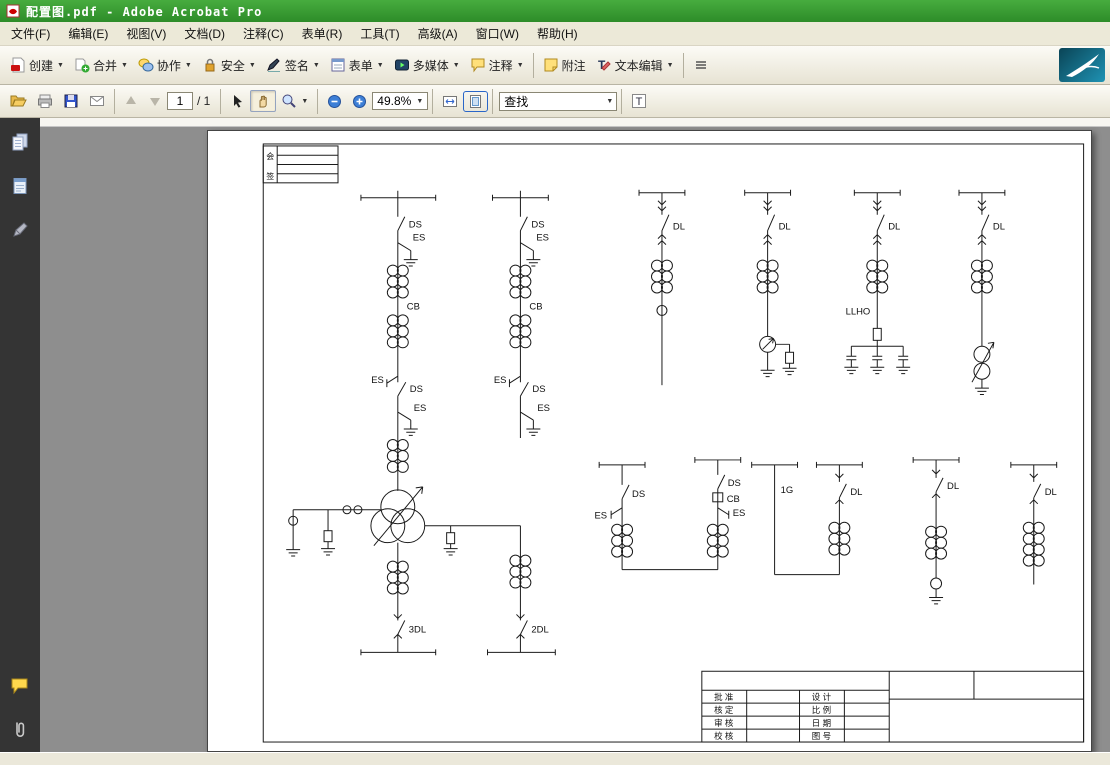 The height and width of the screenshot is (765, 1110). I want to click on sign-button: 签名 ▼, so click(293, 65).